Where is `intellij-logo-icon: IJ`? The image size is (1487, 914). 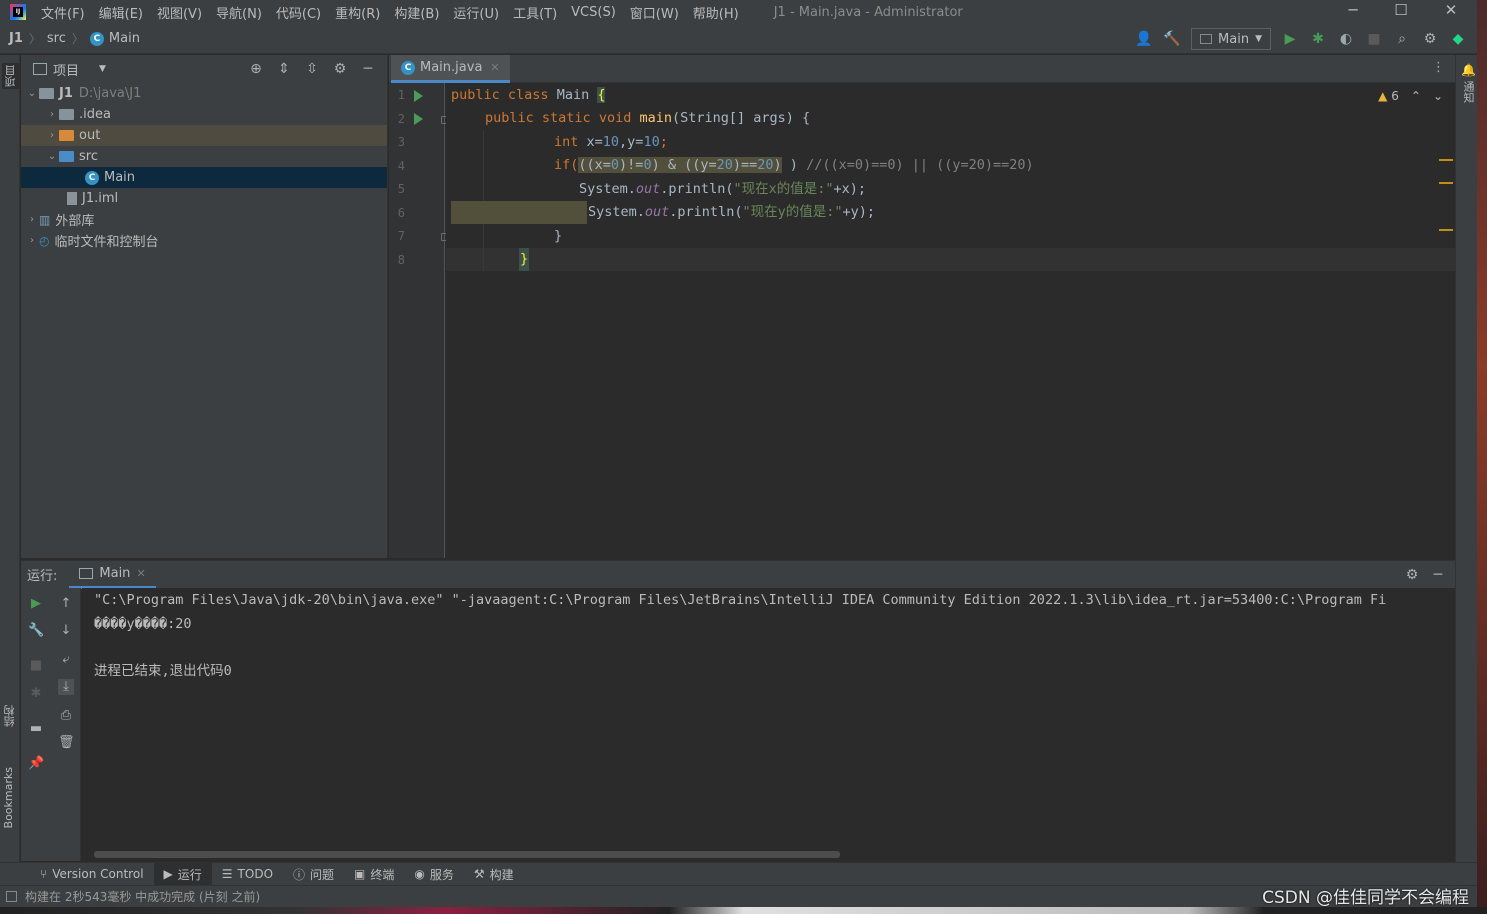
intellij-logo-icon: IJ is located at coordinates (18, 12).